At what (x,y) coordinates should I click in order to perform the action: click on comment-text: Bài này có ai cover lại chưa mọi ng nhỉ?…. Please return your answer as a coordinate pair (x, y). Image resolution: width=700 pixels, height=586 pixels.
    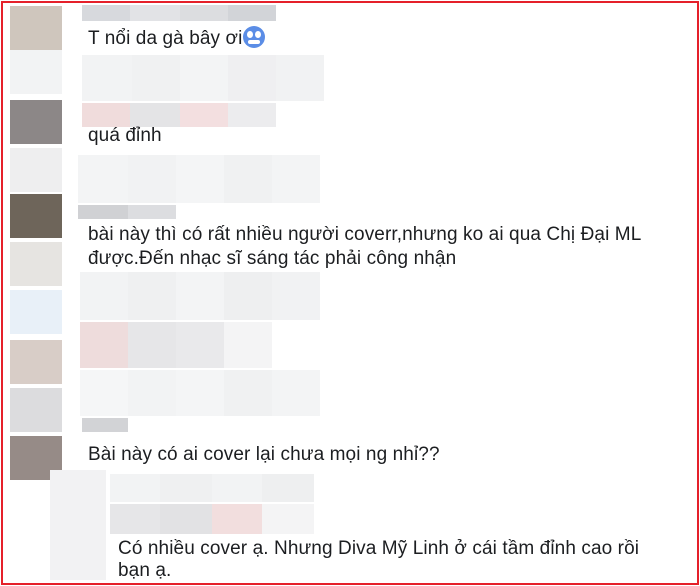
    Looking at the image, I should click on (264, 454).